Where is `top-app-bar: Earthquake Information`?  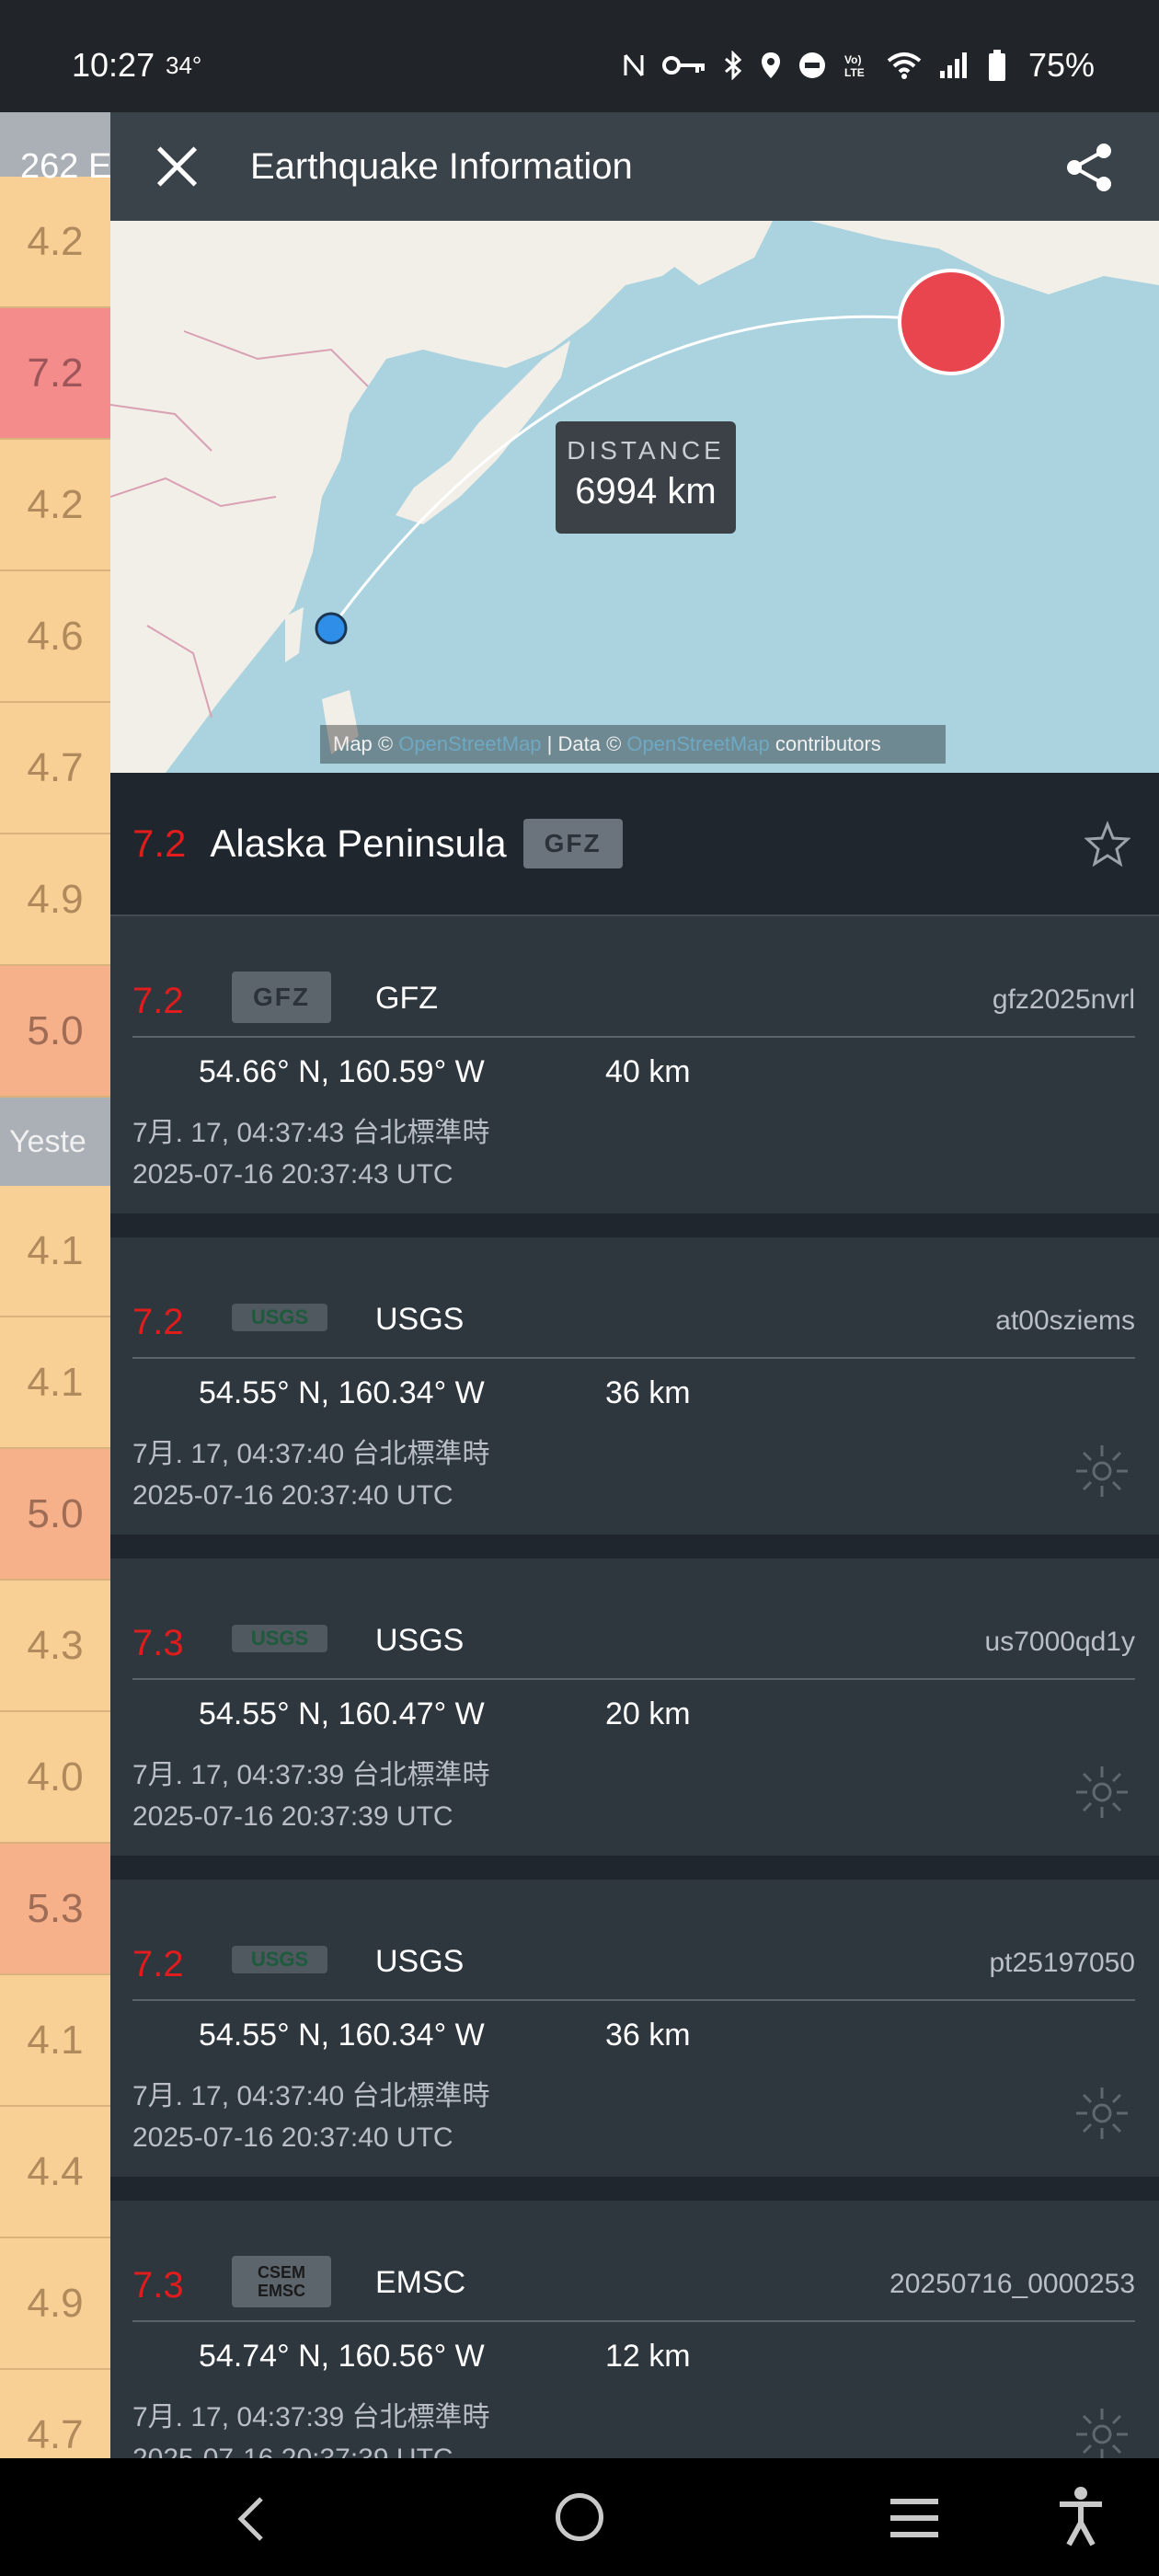 top-app-bar: Earthquake Information is located at coordinates (634, 166).